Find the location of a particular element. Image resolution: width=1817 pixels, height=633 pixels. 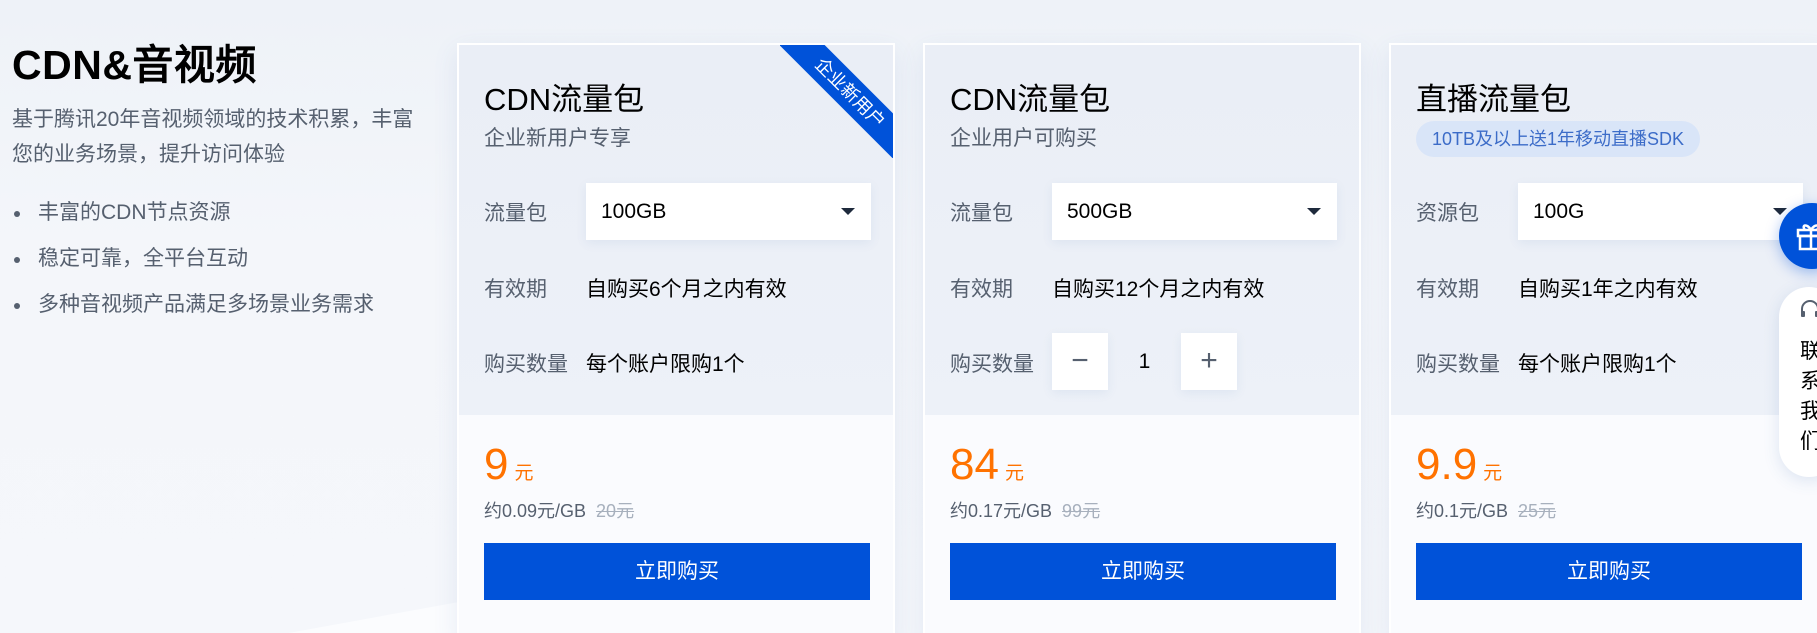

unit-price-text: 约0.17元/GB is located at coordinates (1001, 511).